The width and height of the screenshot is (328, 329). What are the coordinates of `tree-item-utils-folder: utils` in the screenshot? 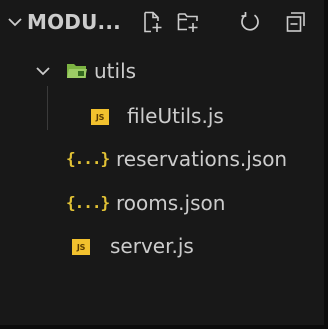 It's located at (162, 71).